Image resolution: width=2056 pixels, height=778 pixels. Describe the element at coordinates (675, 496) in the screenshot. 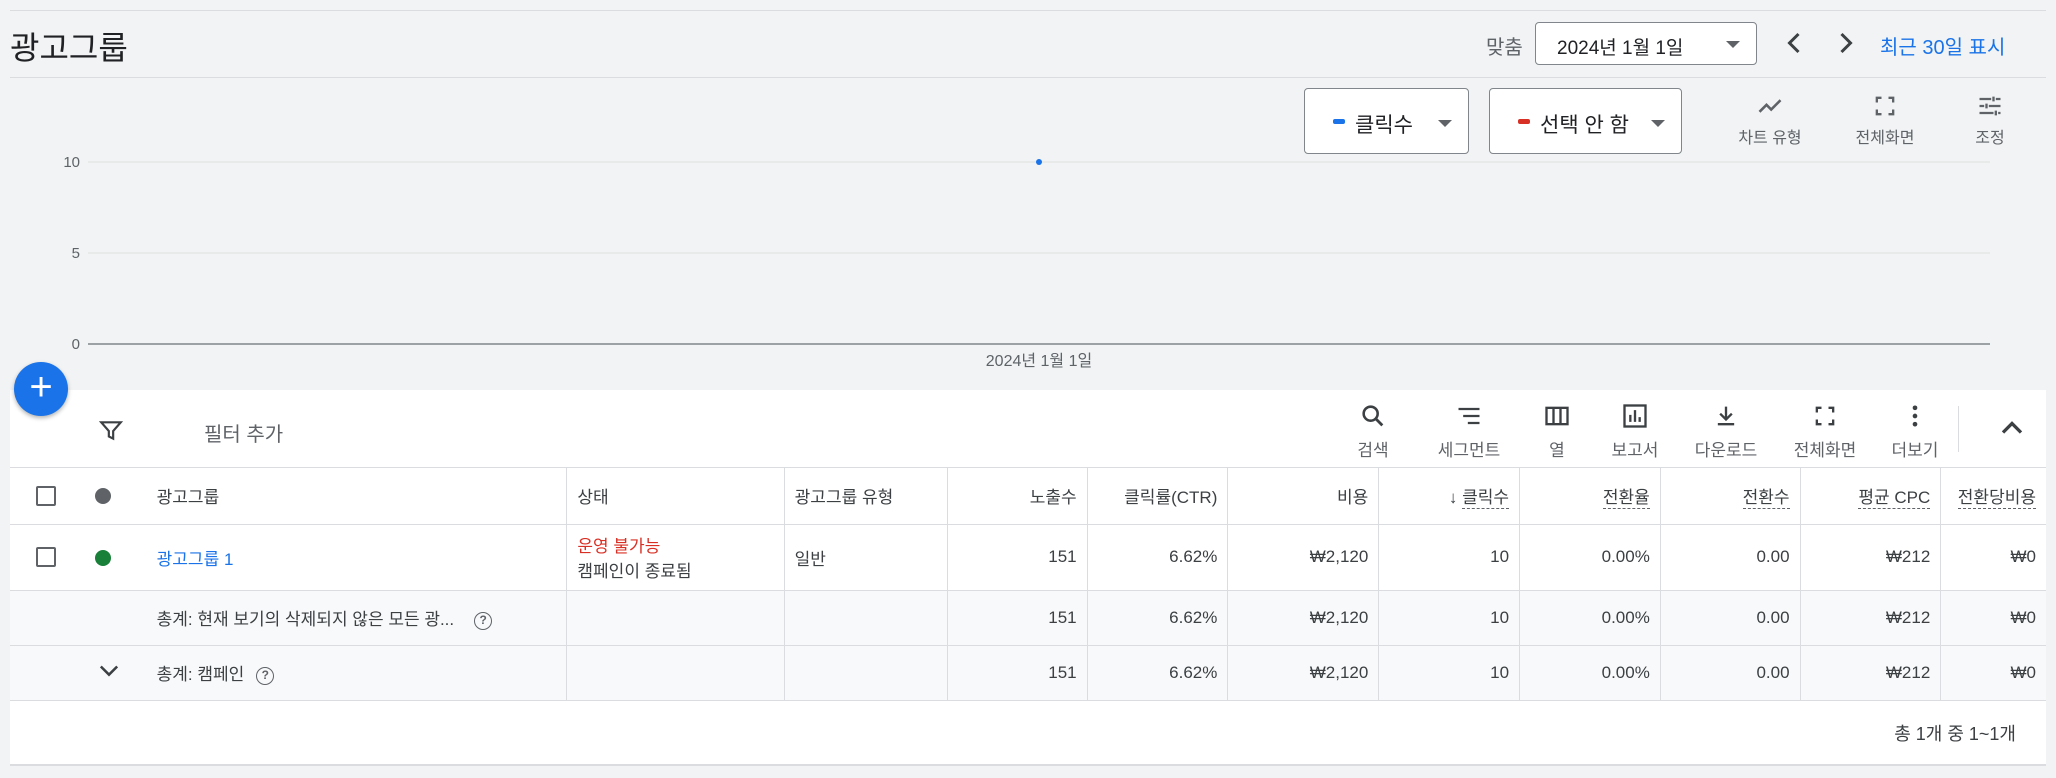

I see `col-header-status: 상태` at that location.